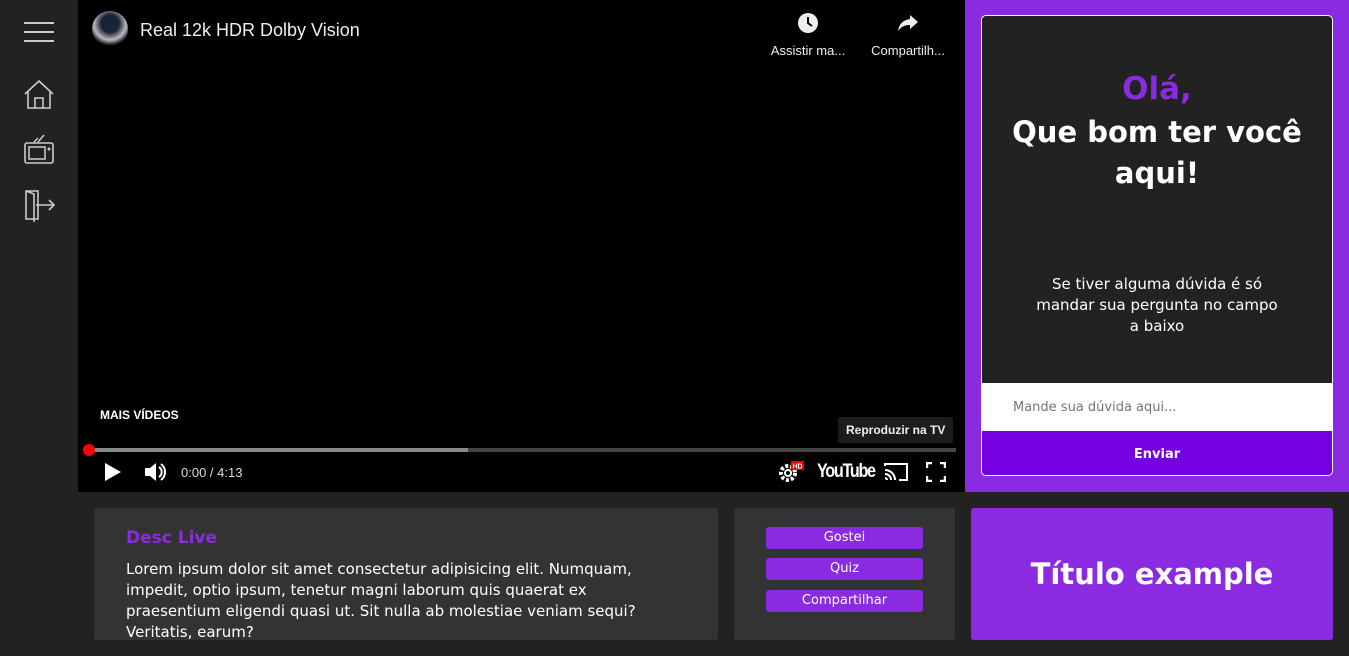 Image resolution: width=1349 pixels, height=656 pixels. Describe the element at coordinates (792, 472) in the screenshot. I see `settings-icon: HD` at that location.